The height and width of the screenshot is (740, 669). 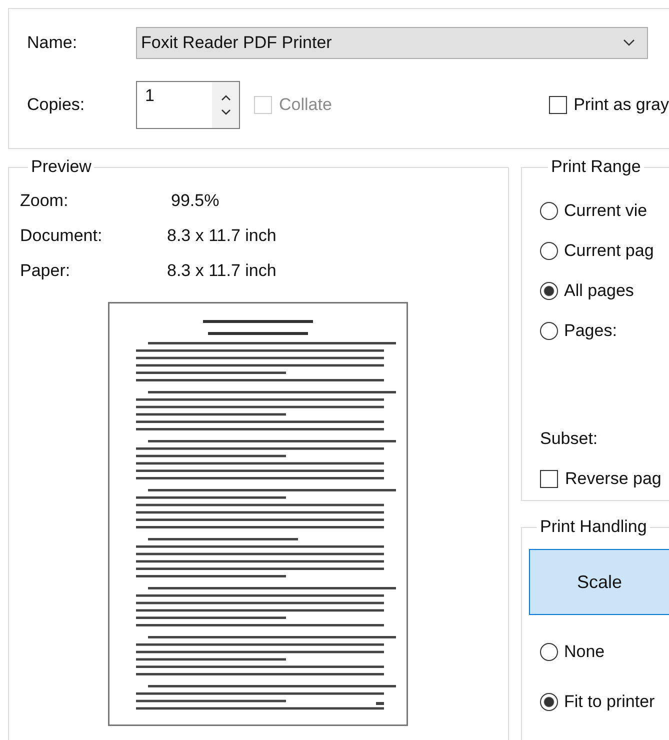 What do you see at coordinates (599, 291) in the screenshot?
I see `radio-label: All pages` at bounding box center [599, 291].